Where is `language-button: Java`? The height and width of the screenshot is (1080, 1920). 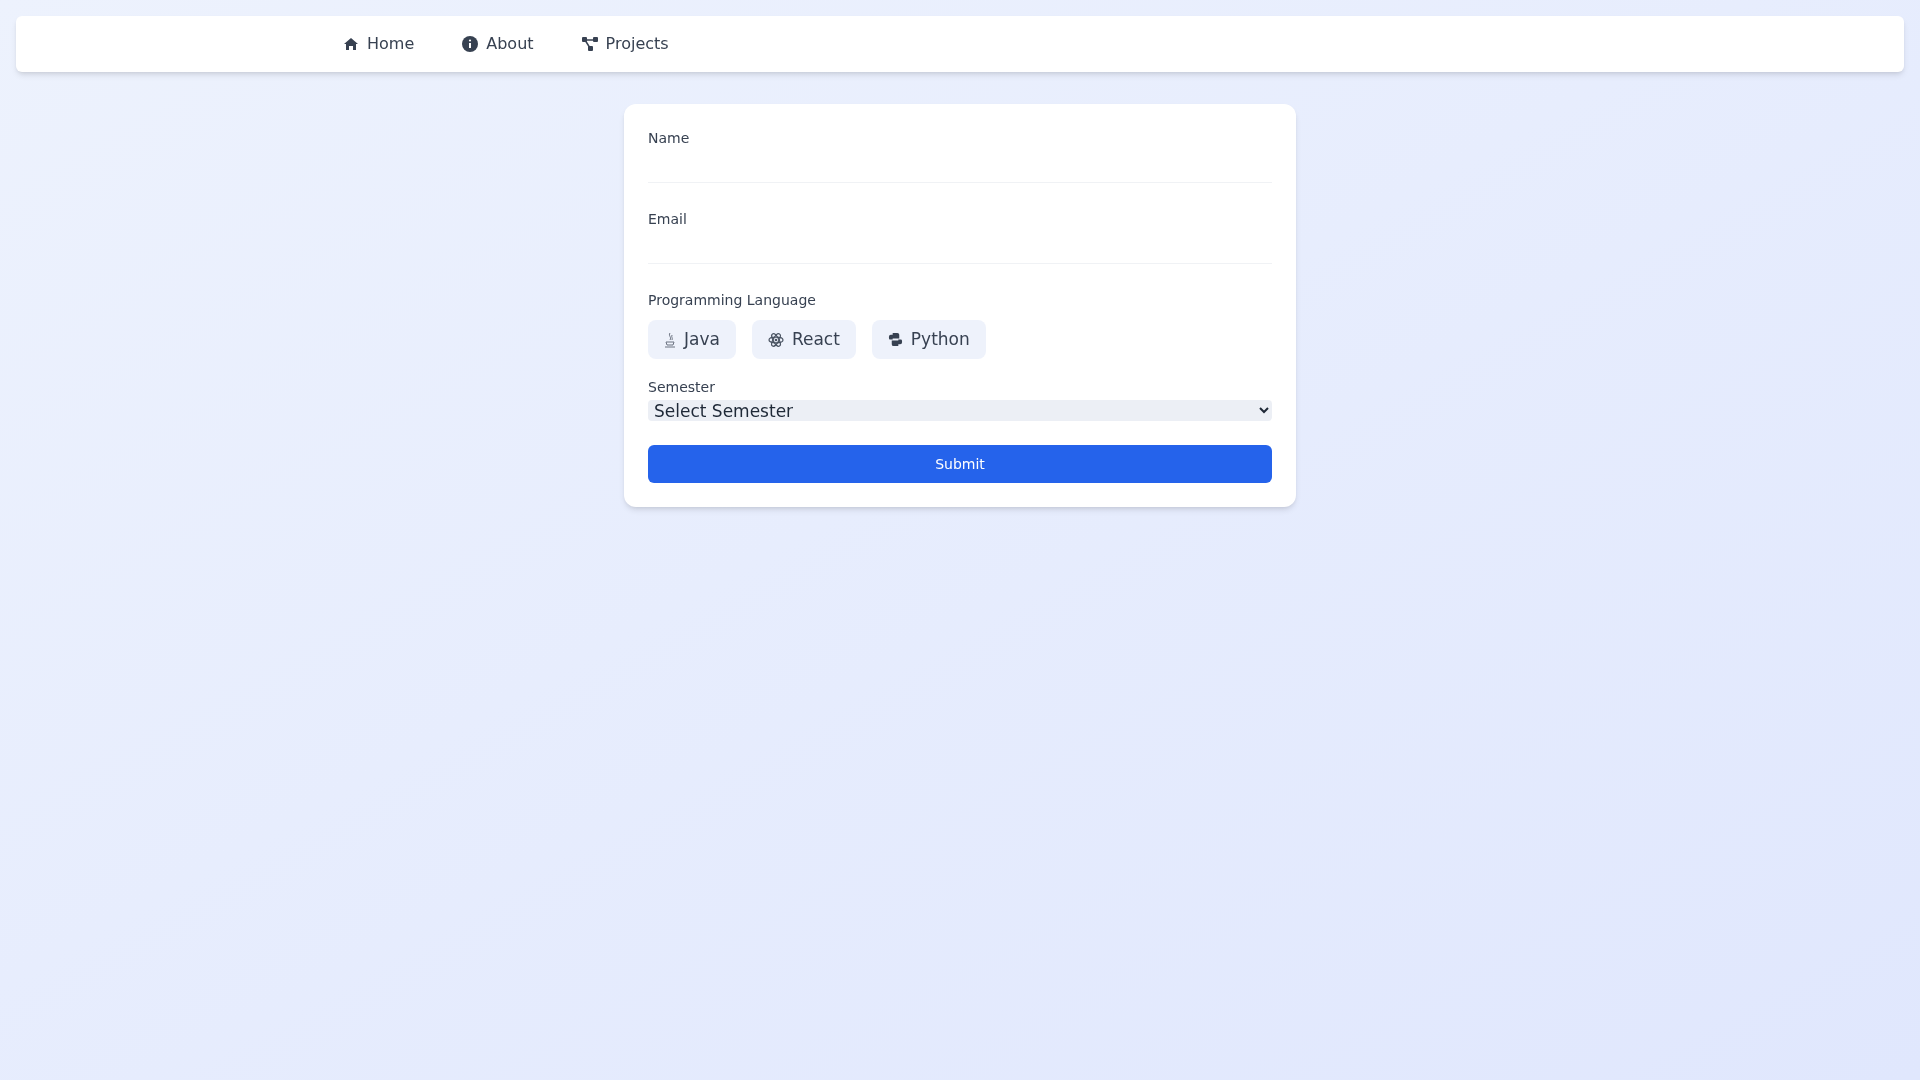
language-button: Java is located at coordinates (692, 339).